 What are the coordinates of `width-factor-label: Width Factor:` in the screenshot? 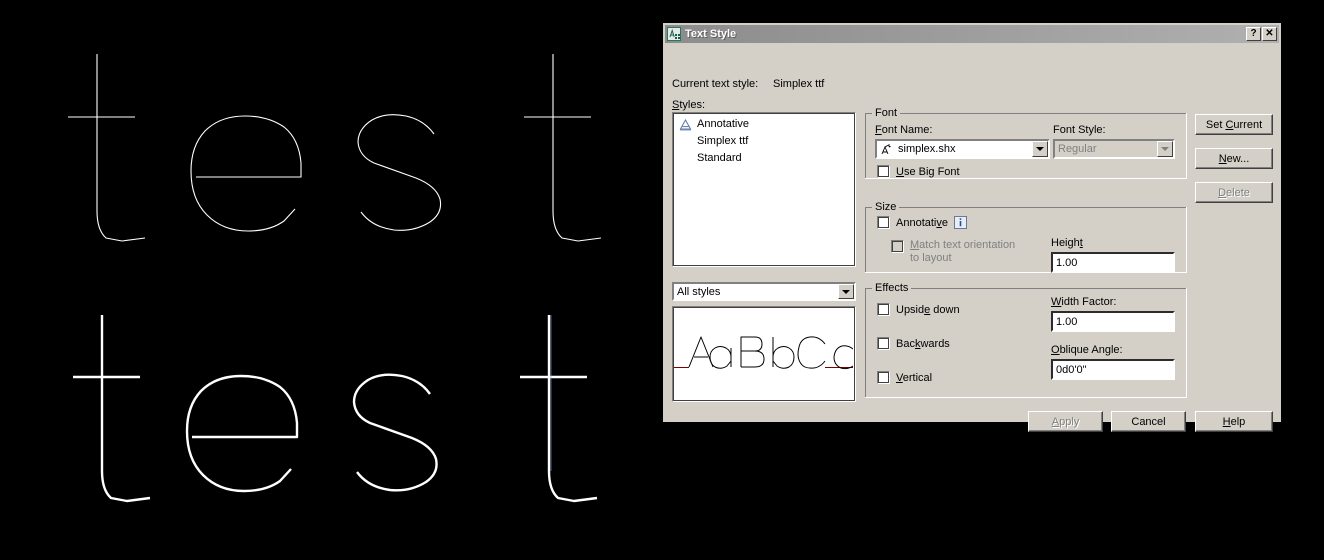 It's located at (1084, 302).